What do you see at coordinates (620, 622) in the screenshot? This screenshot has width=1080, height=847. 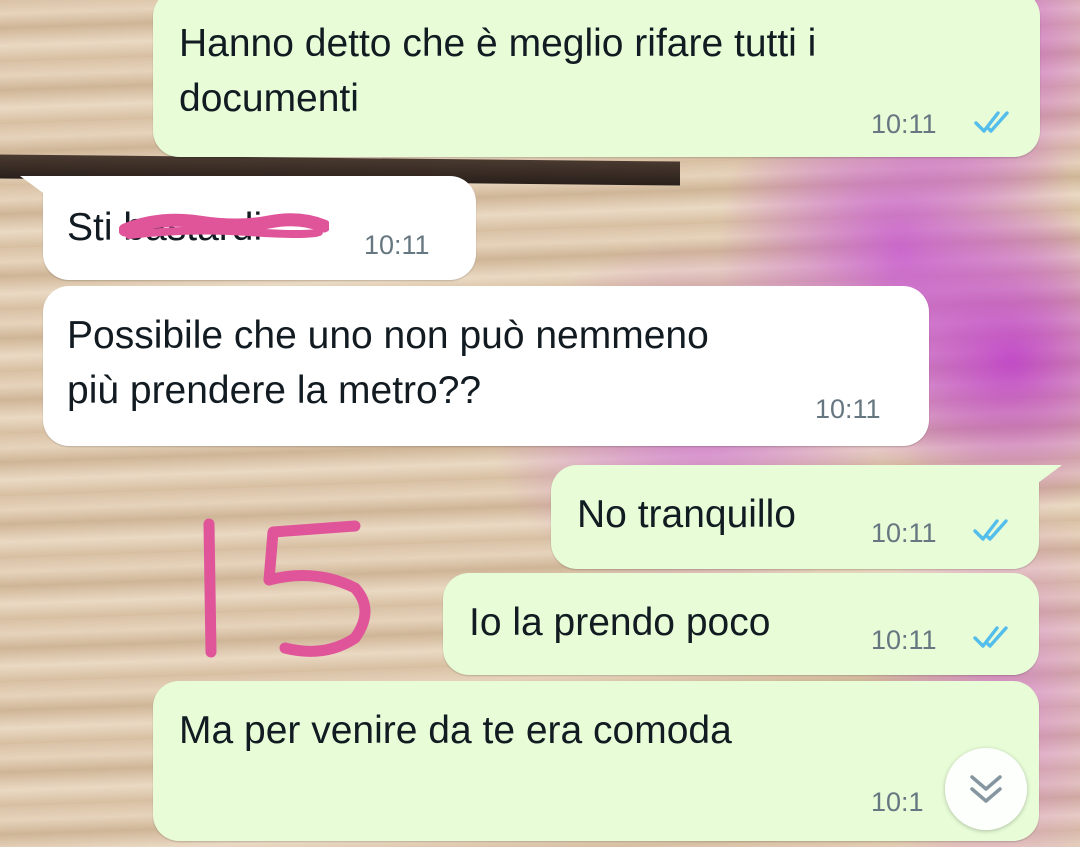 I see `message-text: Io la prendo poco` at bounding box center [620, 622].